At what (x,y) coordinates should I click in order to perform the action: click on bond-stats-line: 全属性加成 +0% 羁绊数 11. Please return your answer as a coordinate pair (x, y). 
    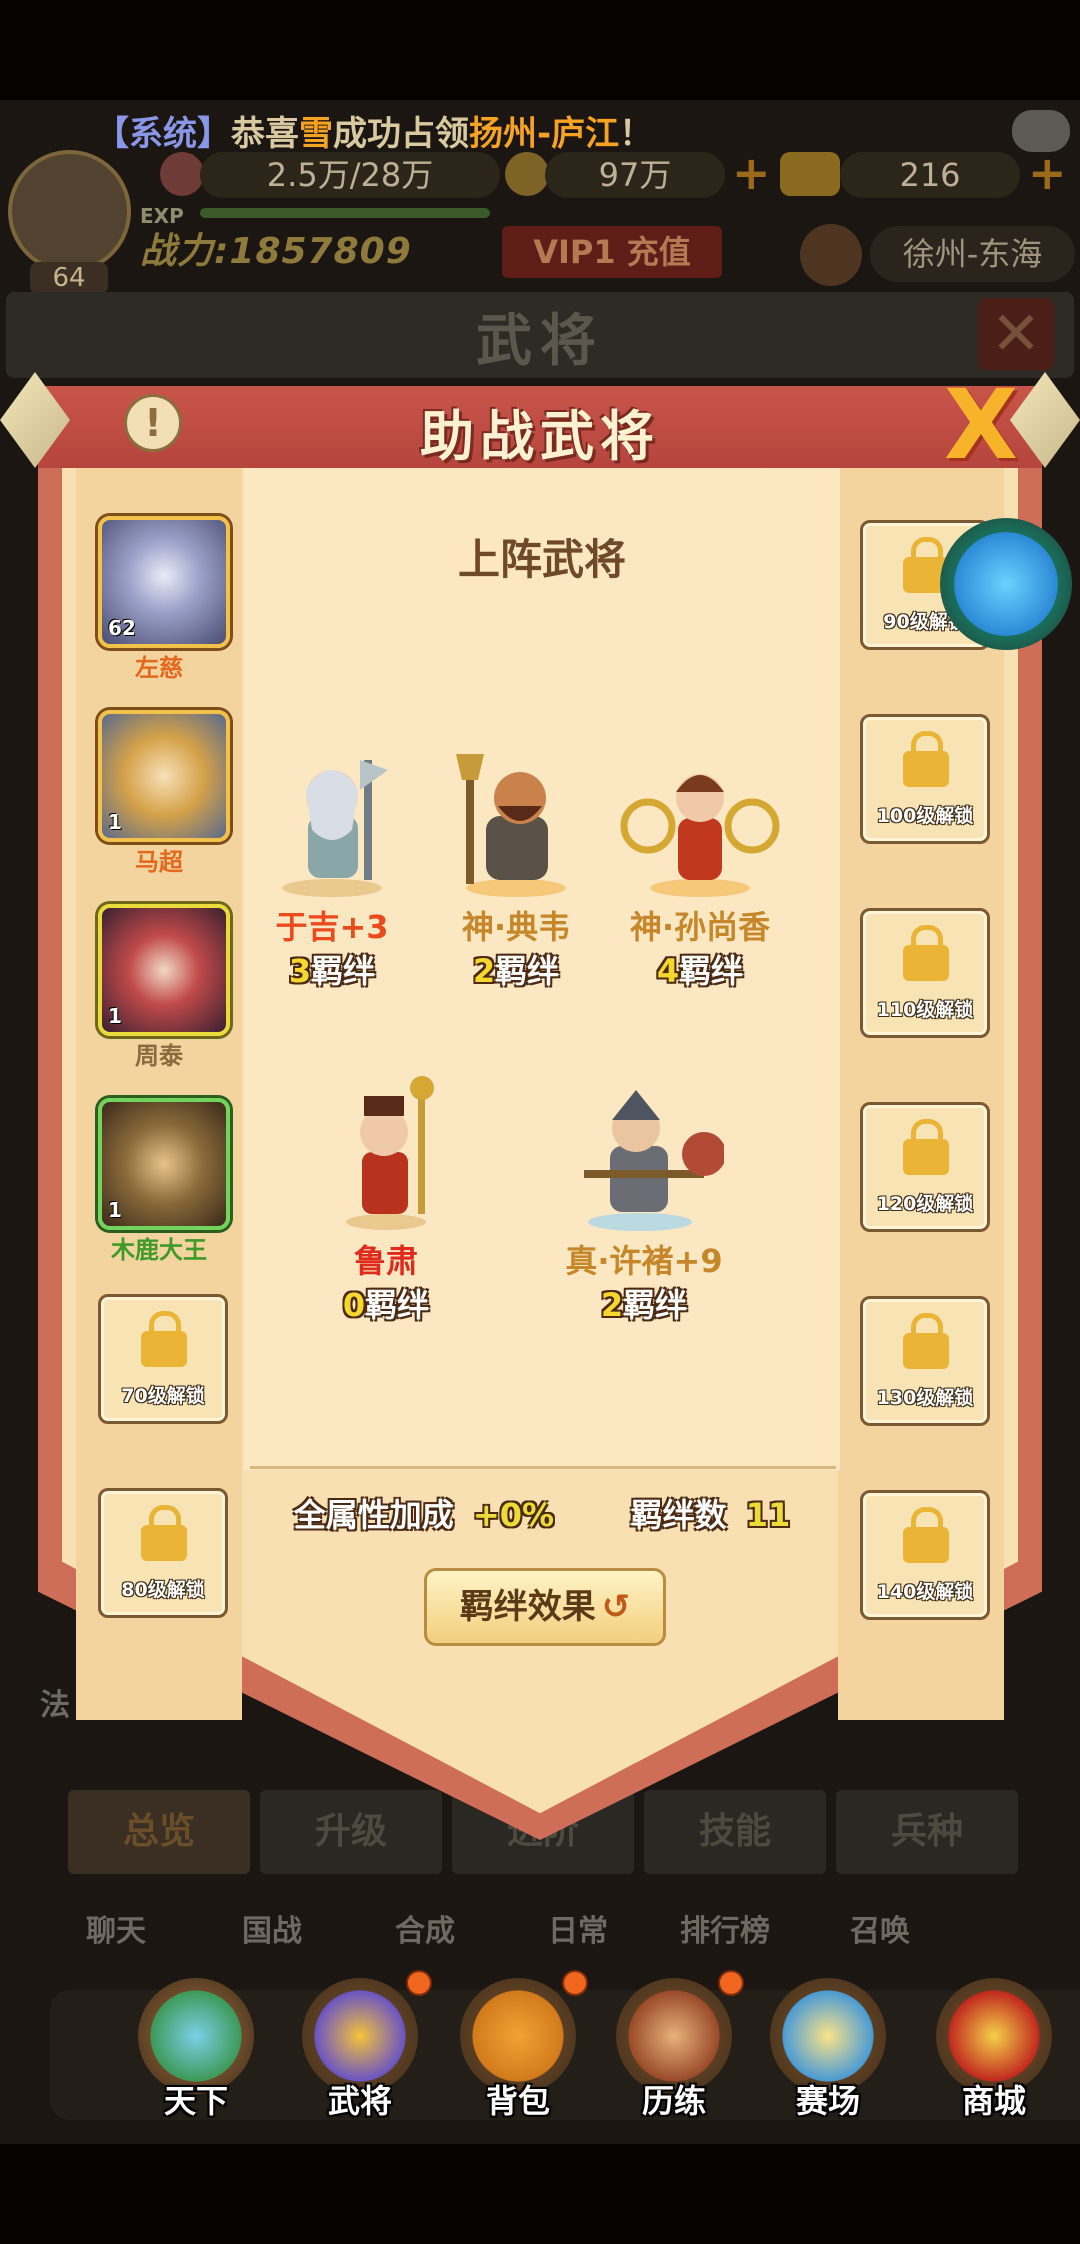
    Looking at the image, I should click on (542, 1515).